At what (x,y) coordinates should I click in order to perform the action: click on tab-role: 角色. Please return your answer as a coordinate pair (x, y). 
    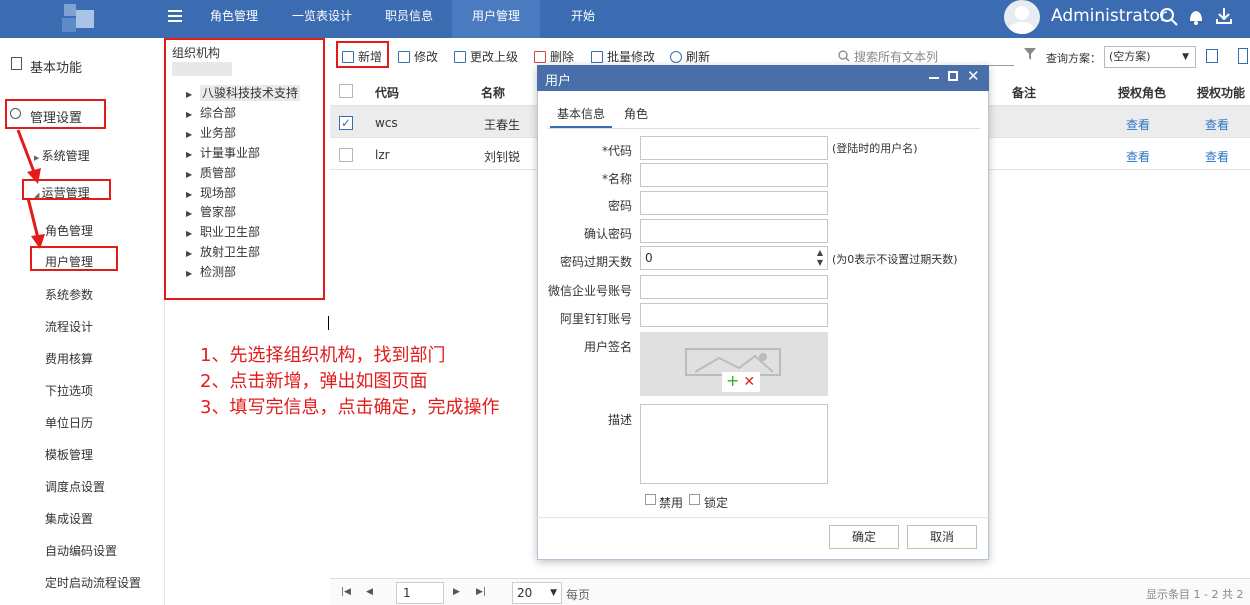
    Looking at the image, I should click on (636, 114).